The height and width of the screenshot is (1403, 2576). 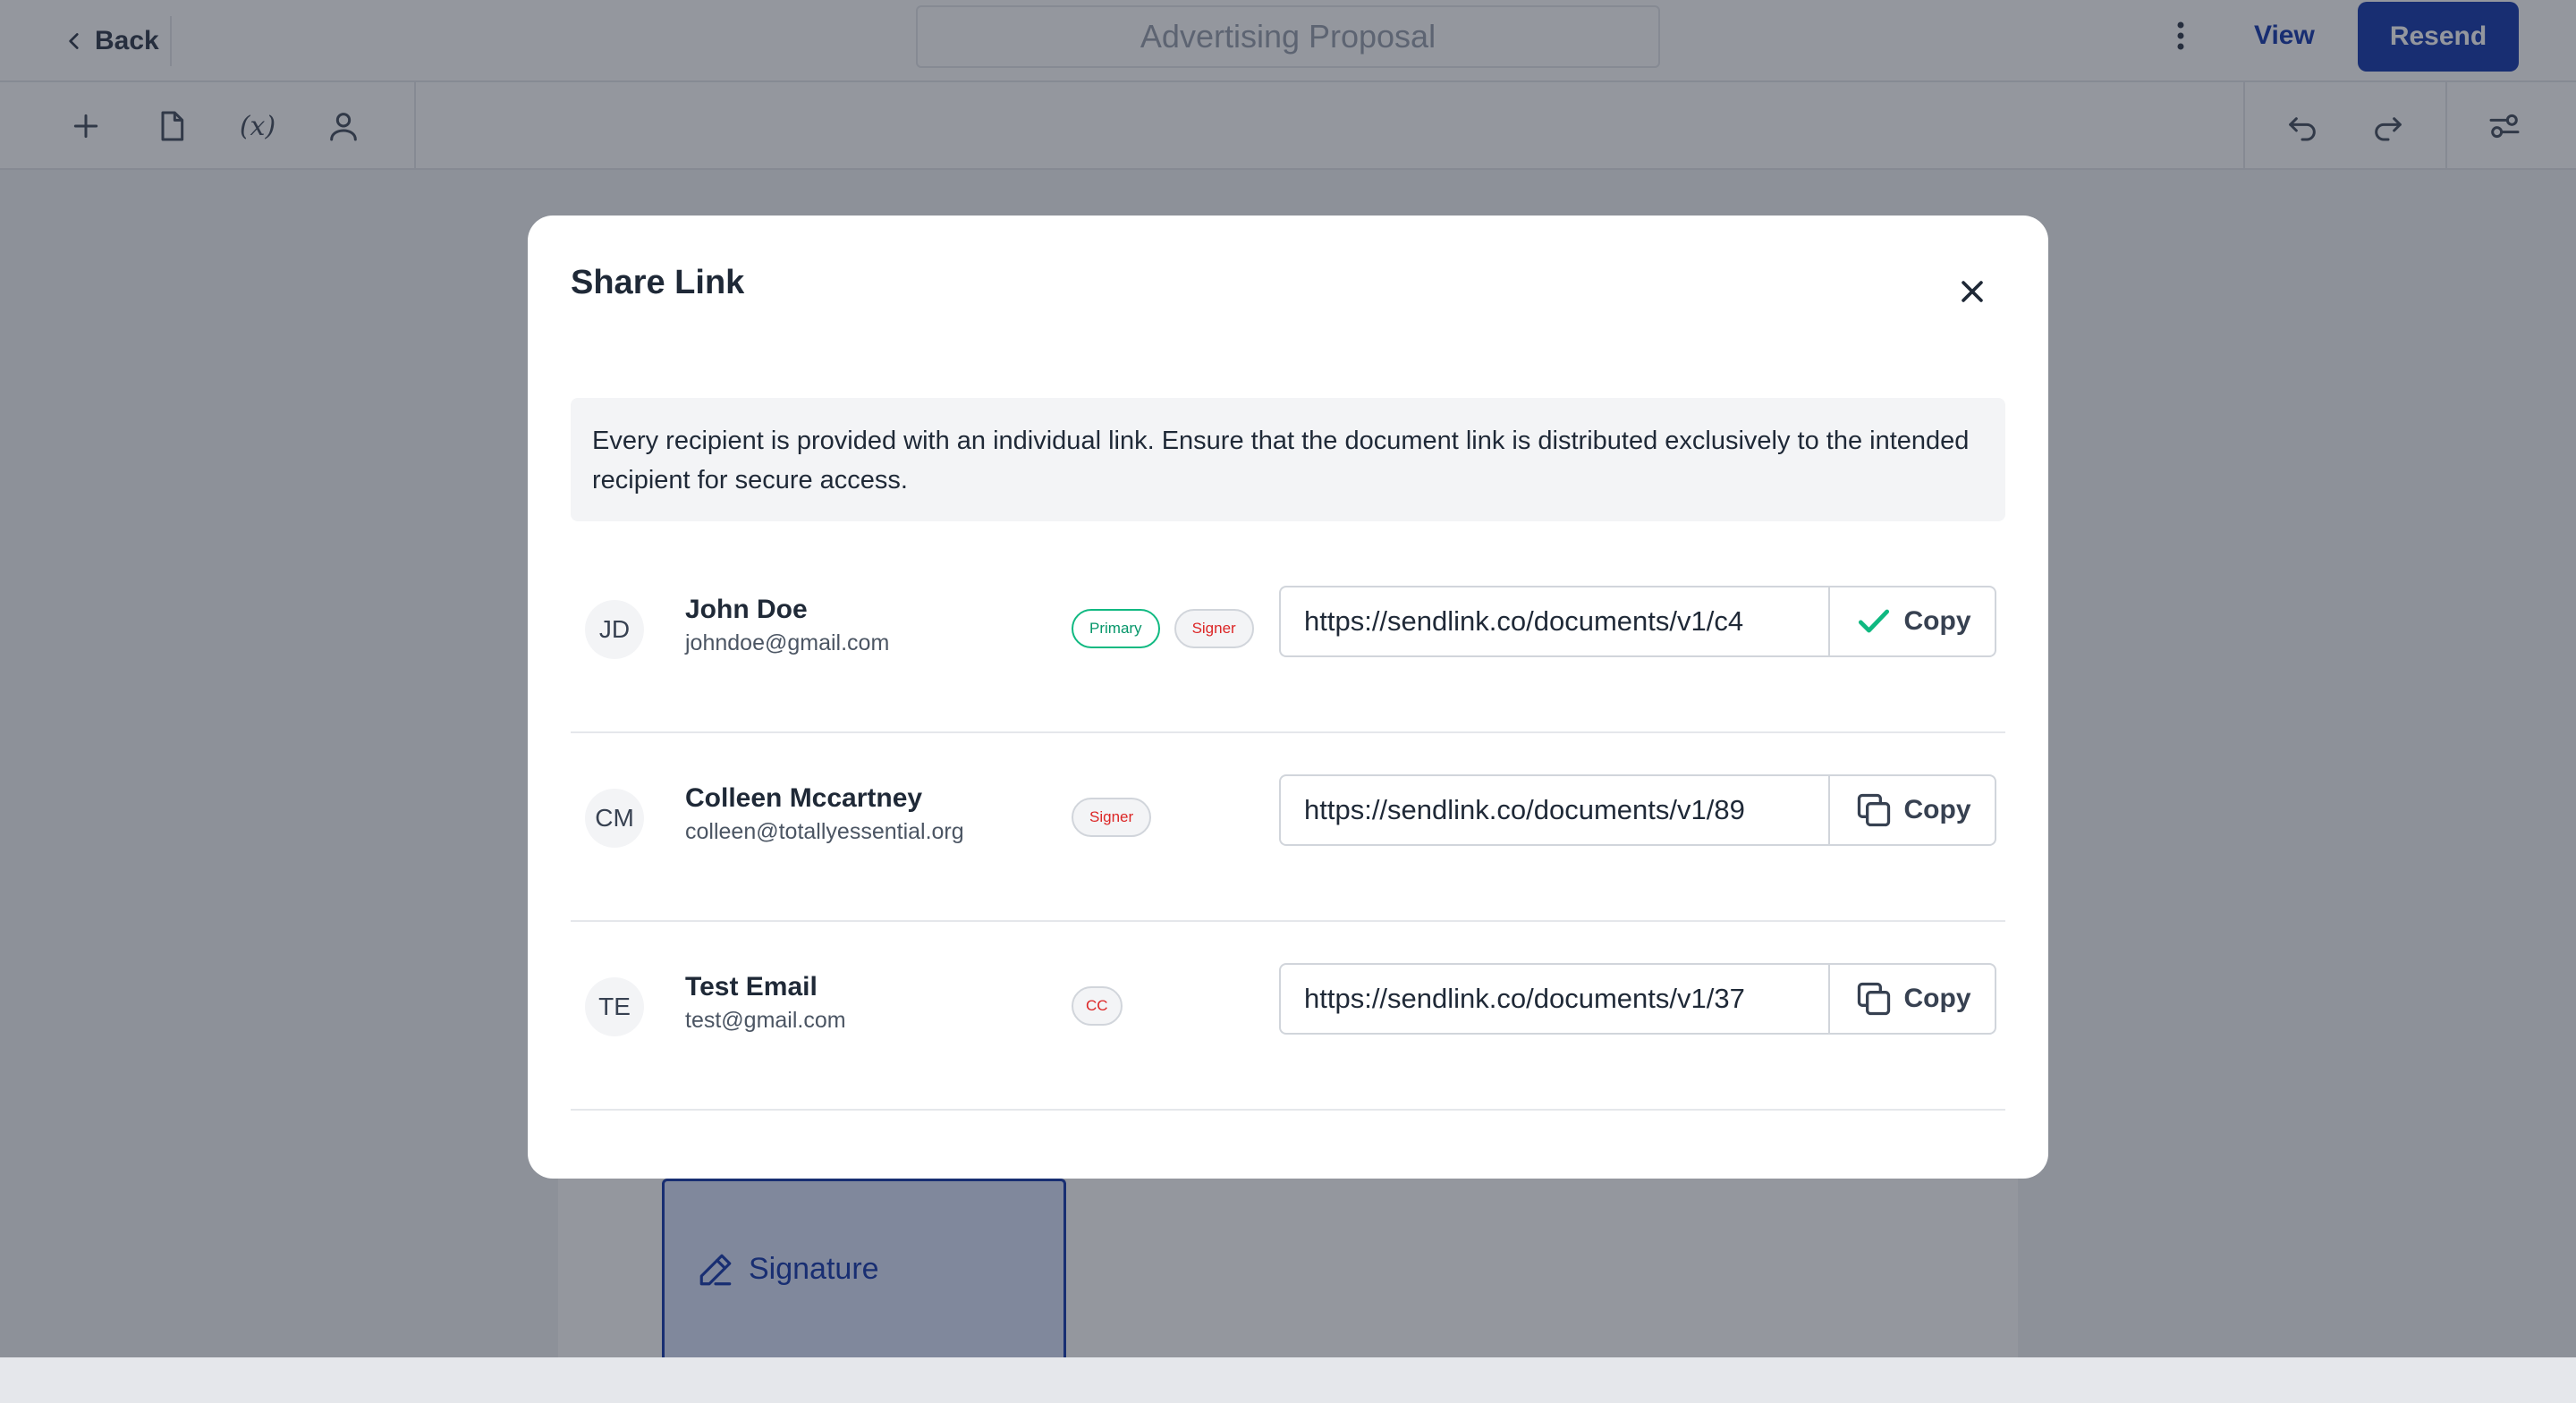 I want to click on role-badges: Primary Signer, so click(x=1163, y=628).